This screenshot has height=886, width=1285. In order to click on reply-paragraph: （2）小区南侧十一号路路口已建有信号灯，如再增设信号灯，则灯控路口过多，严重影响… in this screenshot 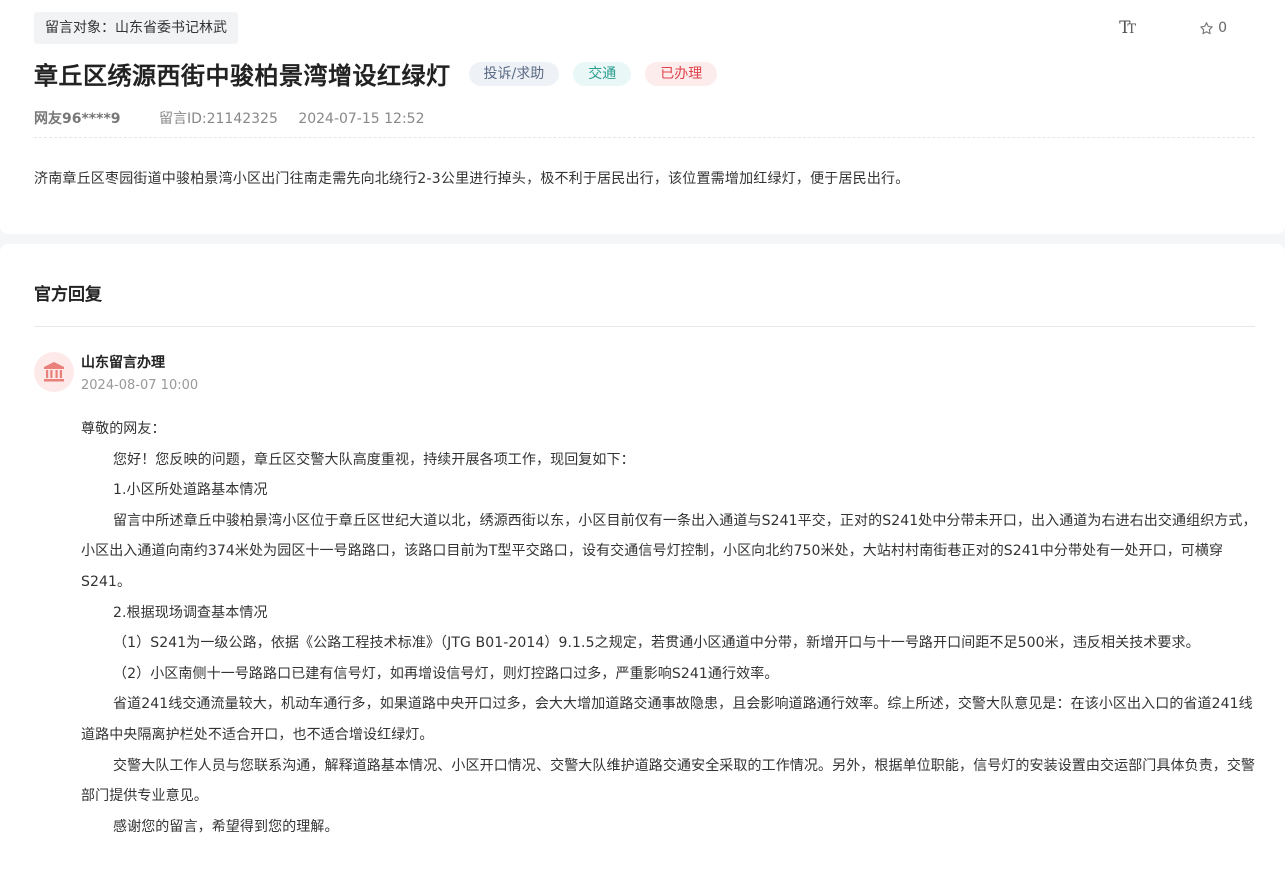, I will do `click(446, 673)`.